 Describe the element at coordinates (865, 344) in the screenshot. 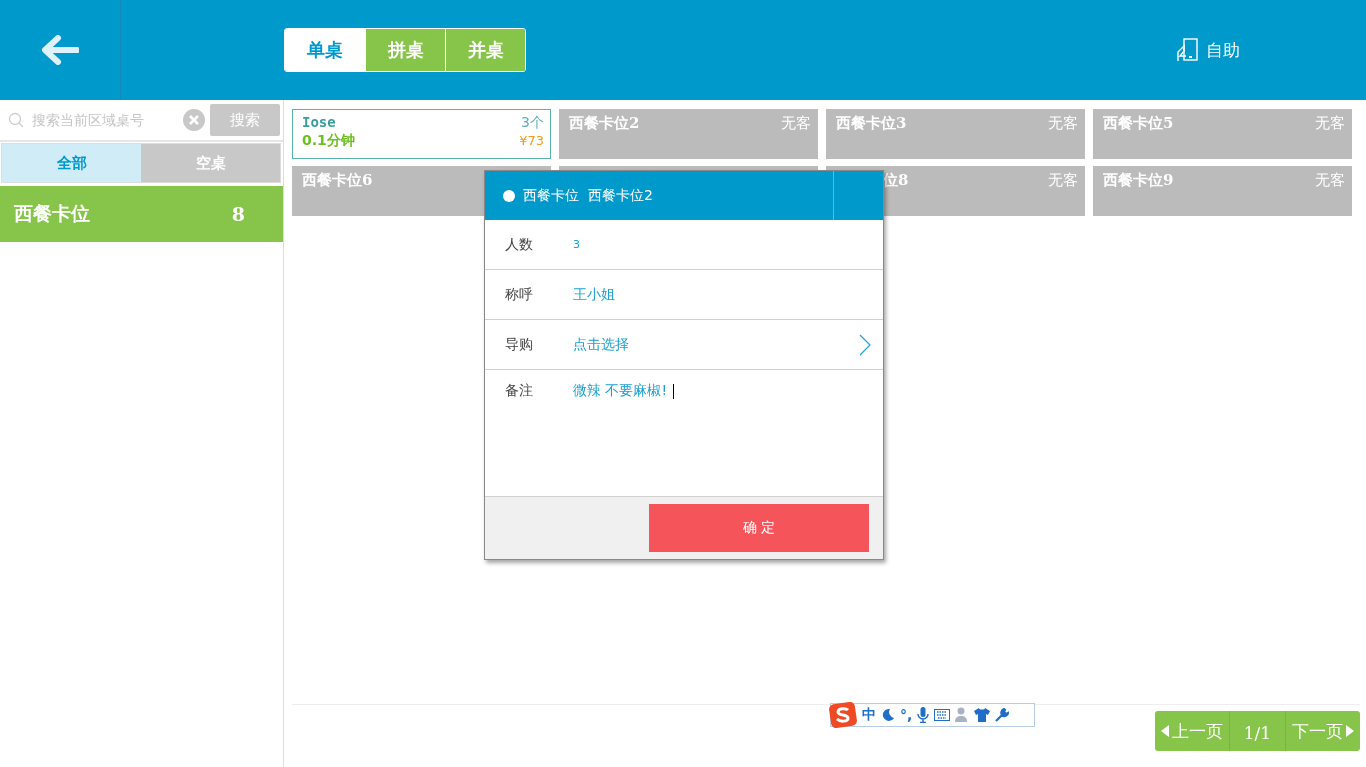

I see `chevron-right-icon` at that location.